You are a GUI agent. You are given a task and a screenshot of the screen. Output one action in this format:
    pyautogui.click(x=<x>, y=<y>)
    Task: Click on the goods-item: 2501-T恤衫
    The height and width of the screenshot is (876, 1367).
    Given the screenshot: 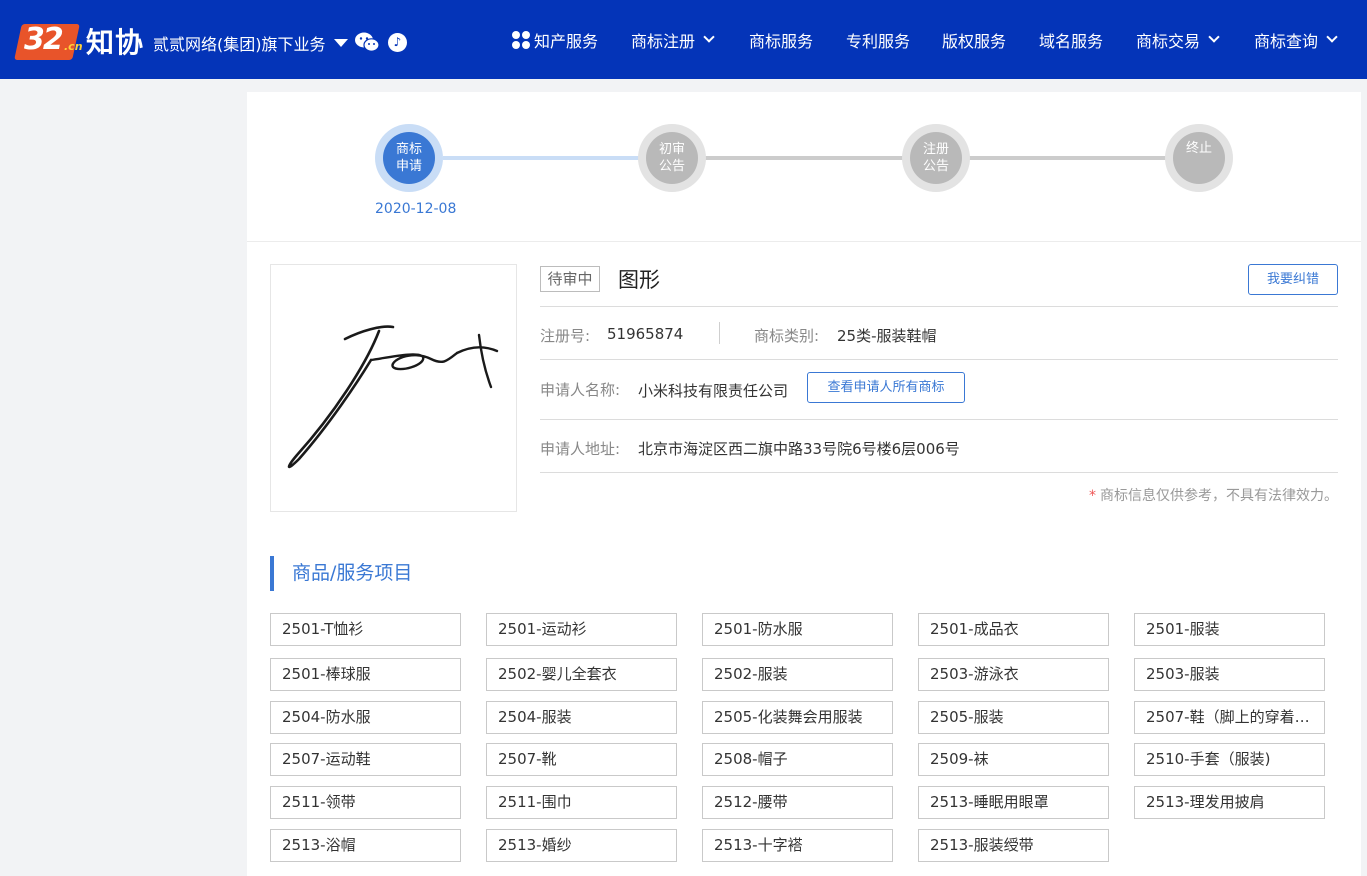 What is the action you would take?
    pyautogui.click(x=365, y=629)
    